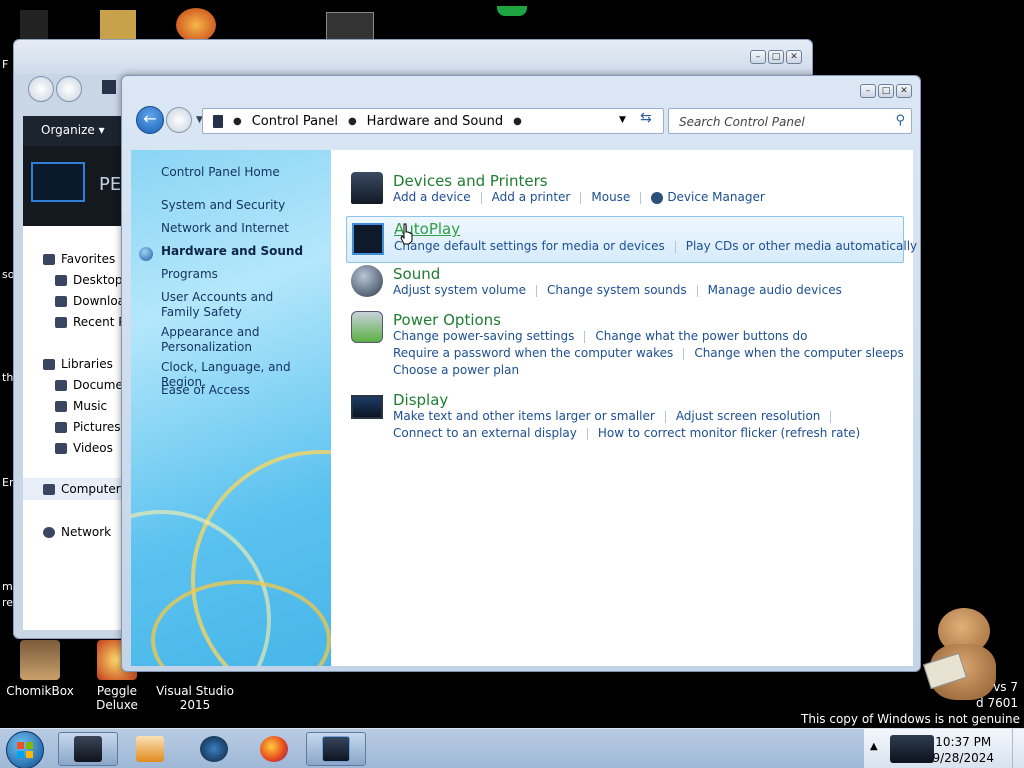  I want to click on taskbar: ▲ 10:37 PM 9/28/2024, so click(512, 748).